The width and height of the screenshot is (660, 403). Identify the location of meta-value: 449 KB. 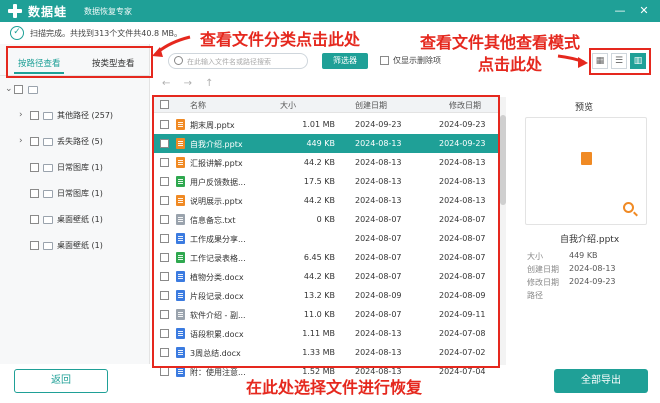
(583, 255).